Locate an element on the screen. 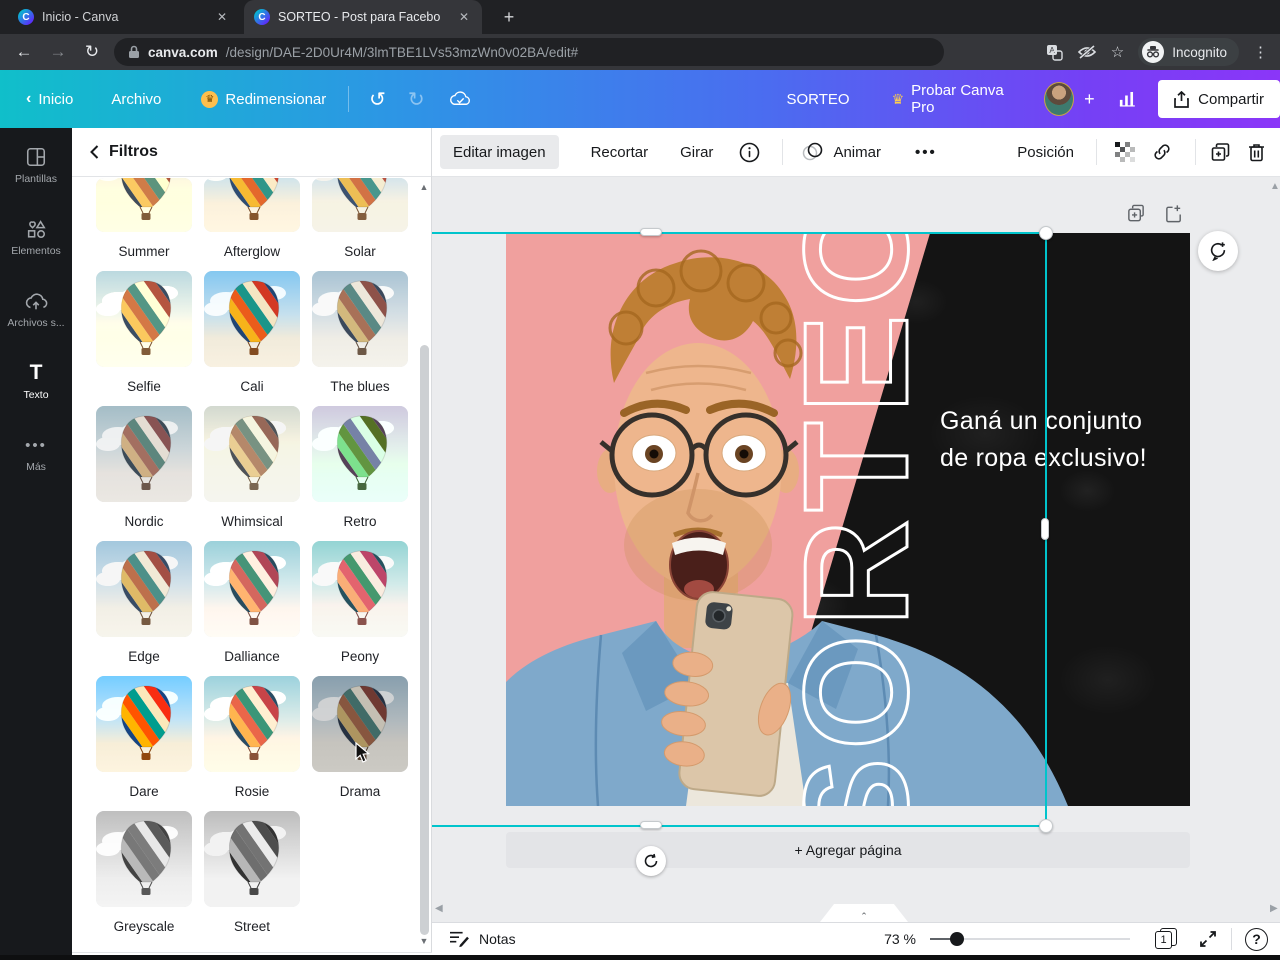  filter-option-retro: Retro is located at coordinates (360, 473).